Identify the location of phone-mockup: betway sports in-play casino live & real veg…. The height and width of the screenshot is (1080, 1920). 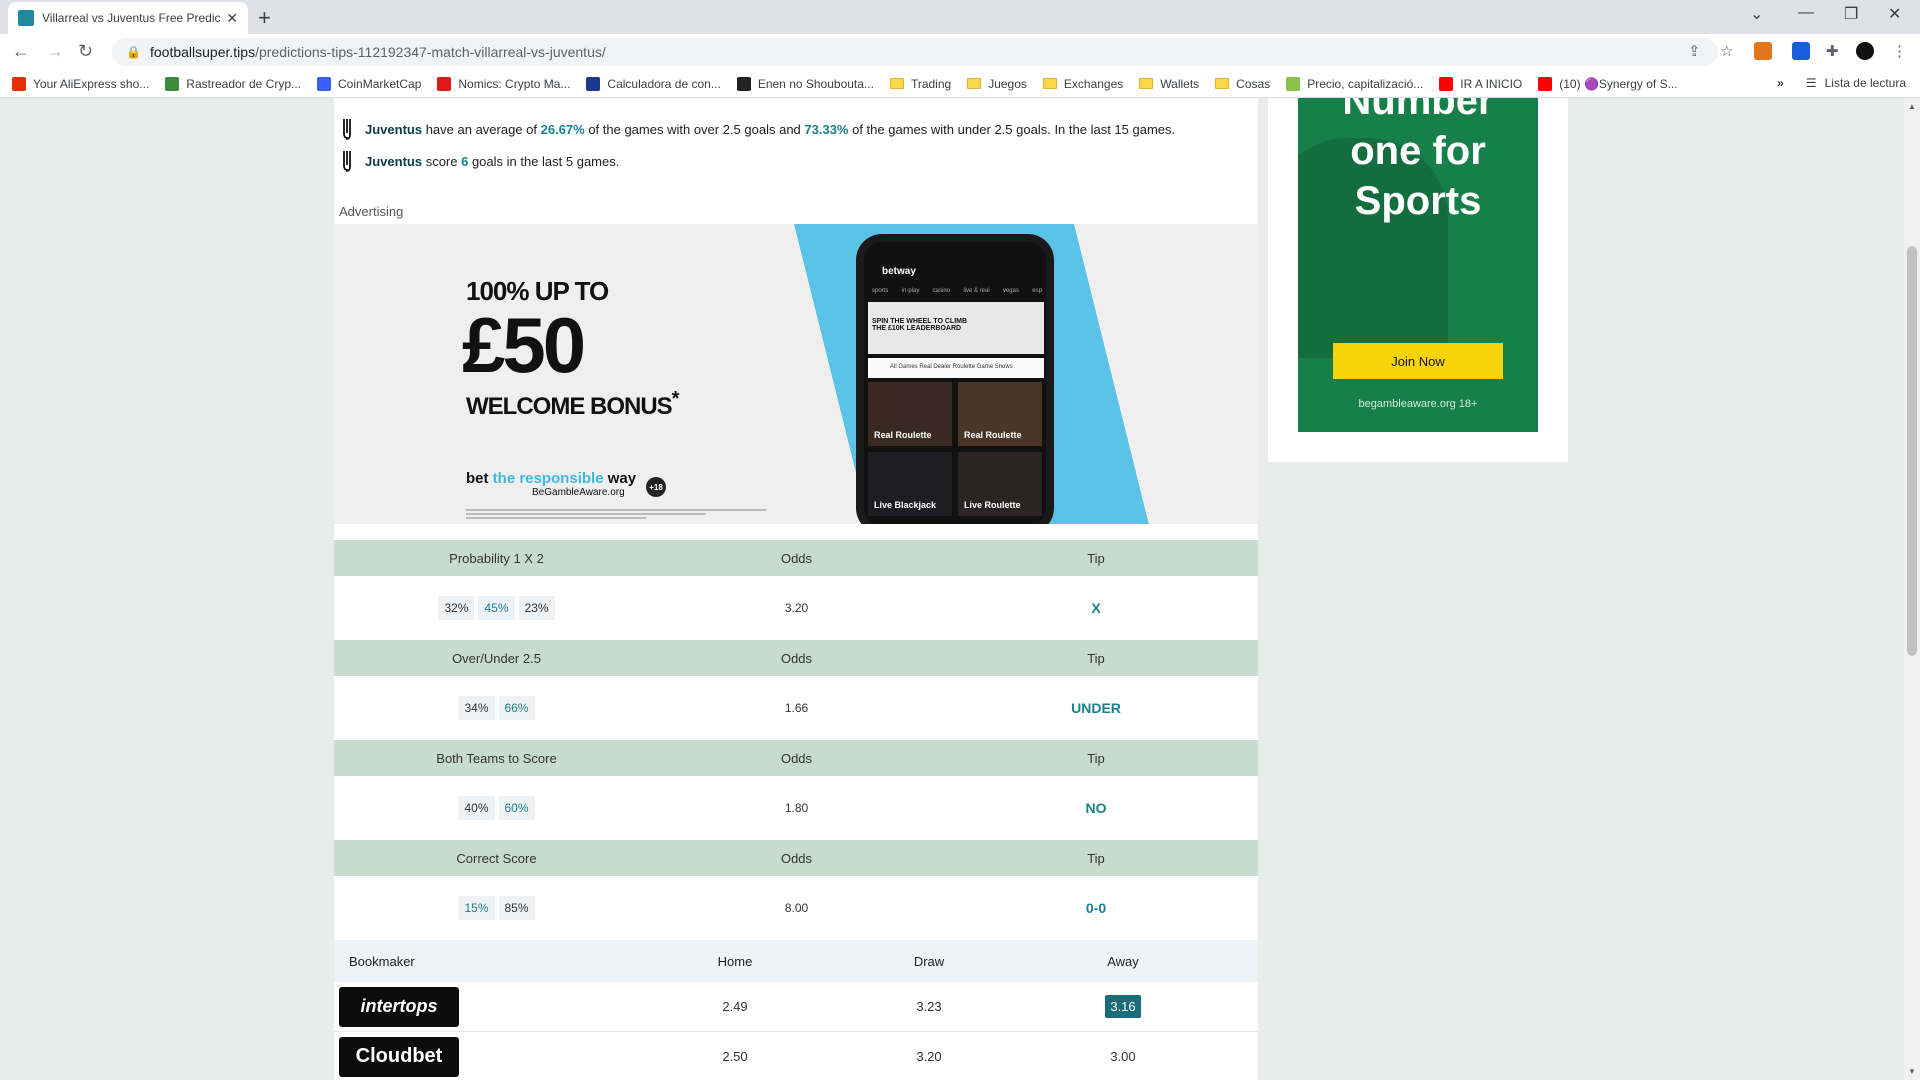
(955, 379).